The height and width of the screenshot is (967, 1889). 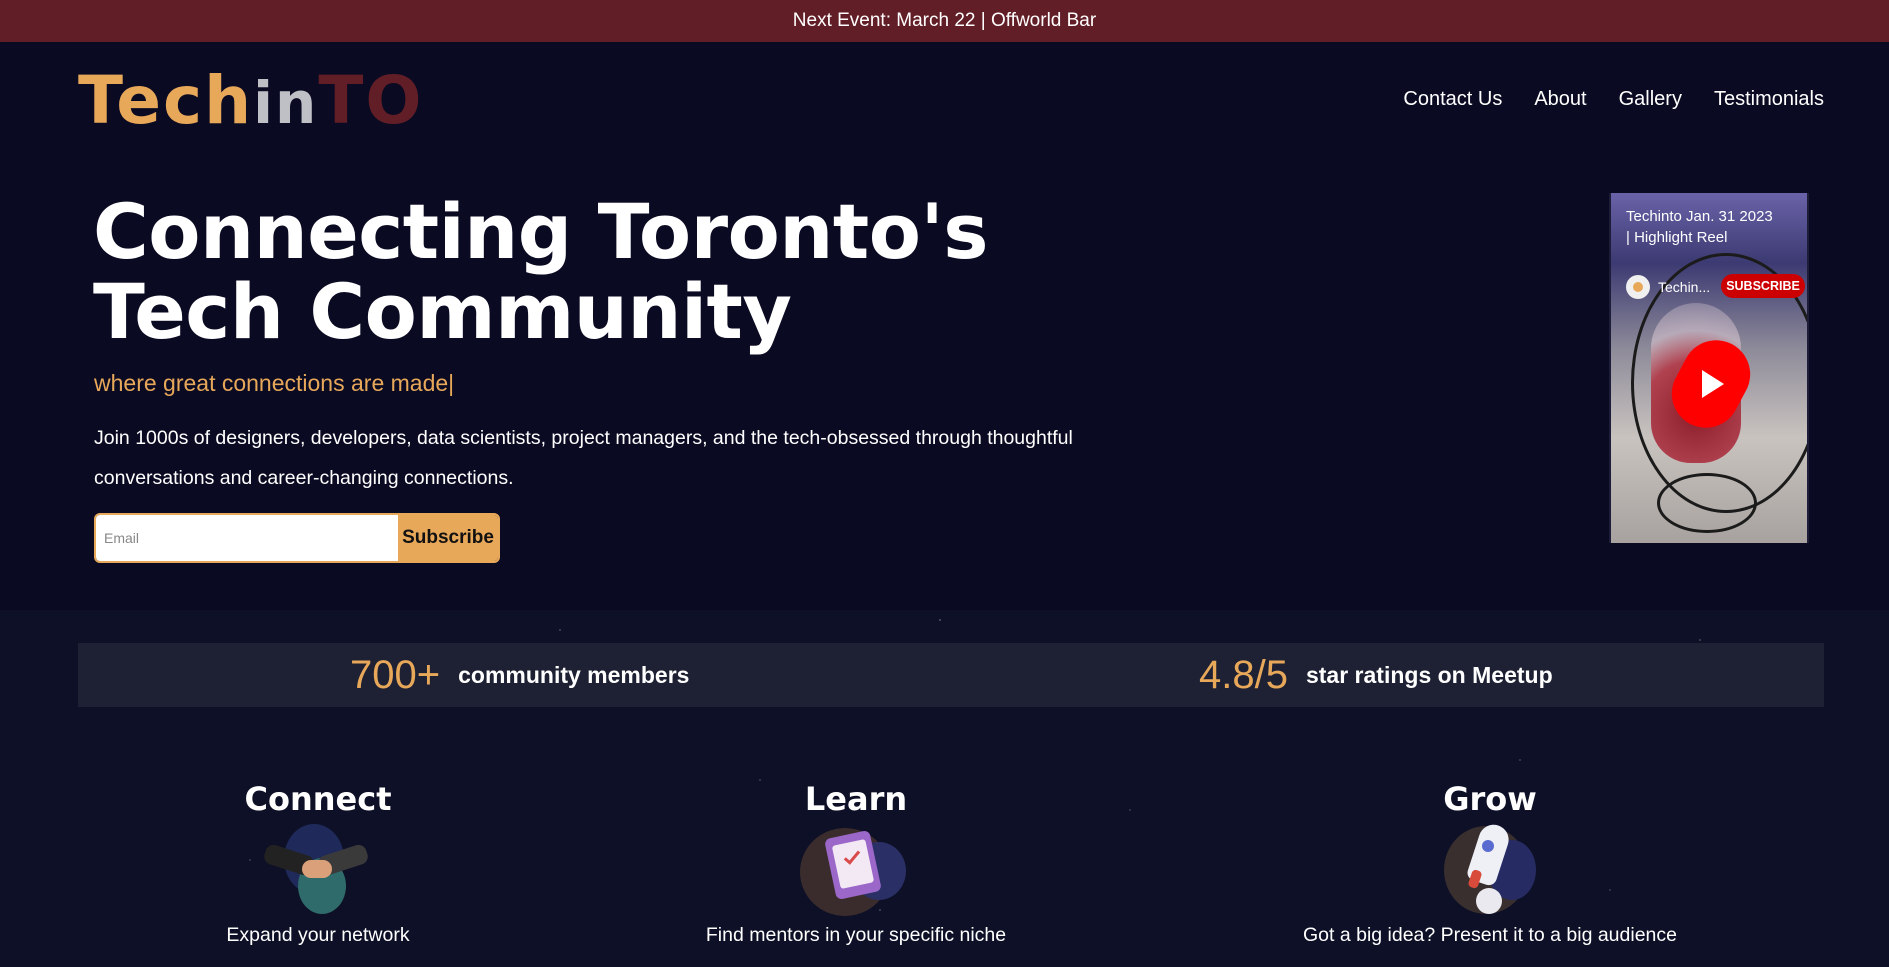 I want to click on feature-connect-heading: Connect, so click(x=318, y=799).